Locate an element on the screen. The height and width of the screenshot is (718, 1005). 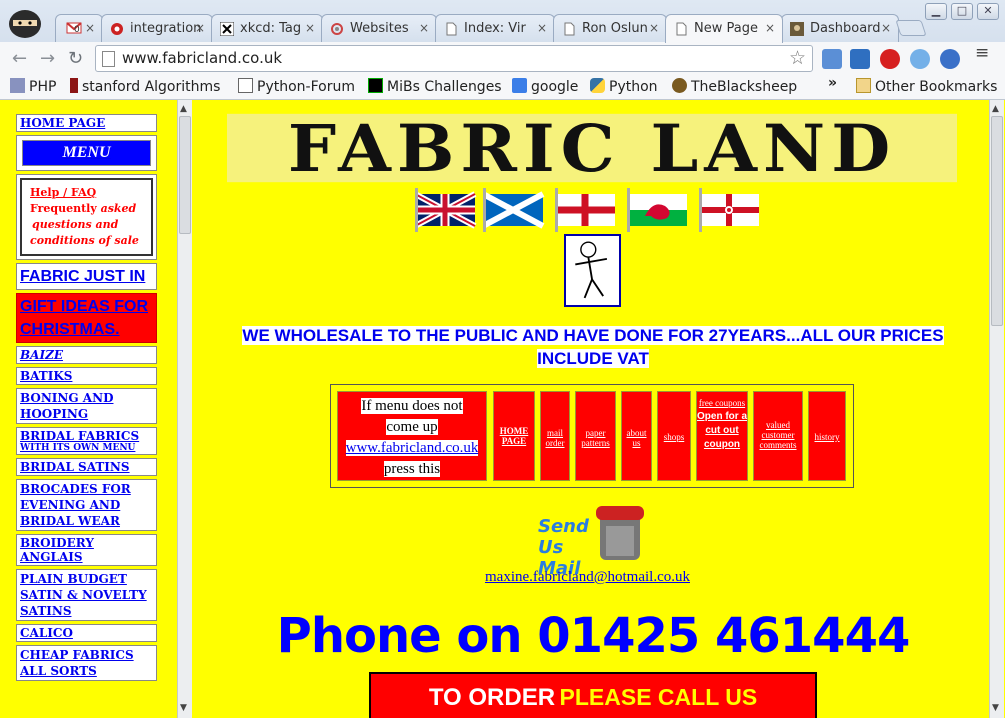
sheep-icon is located at coordinates (679, 85).